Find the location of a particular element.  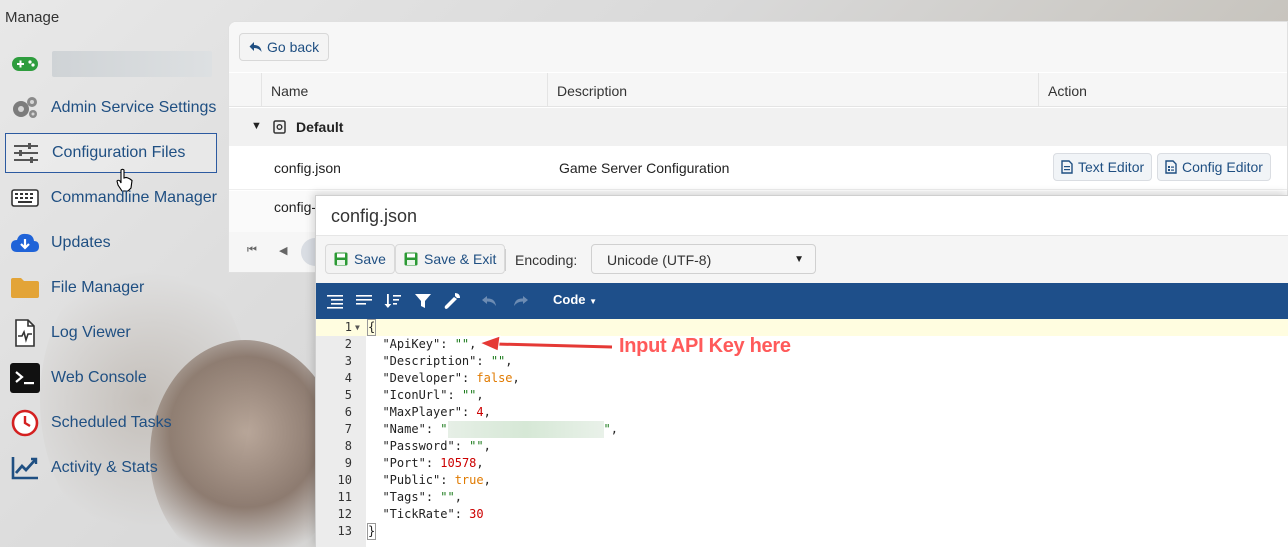

cloud-download-icon is located at coordinates (25, 243).